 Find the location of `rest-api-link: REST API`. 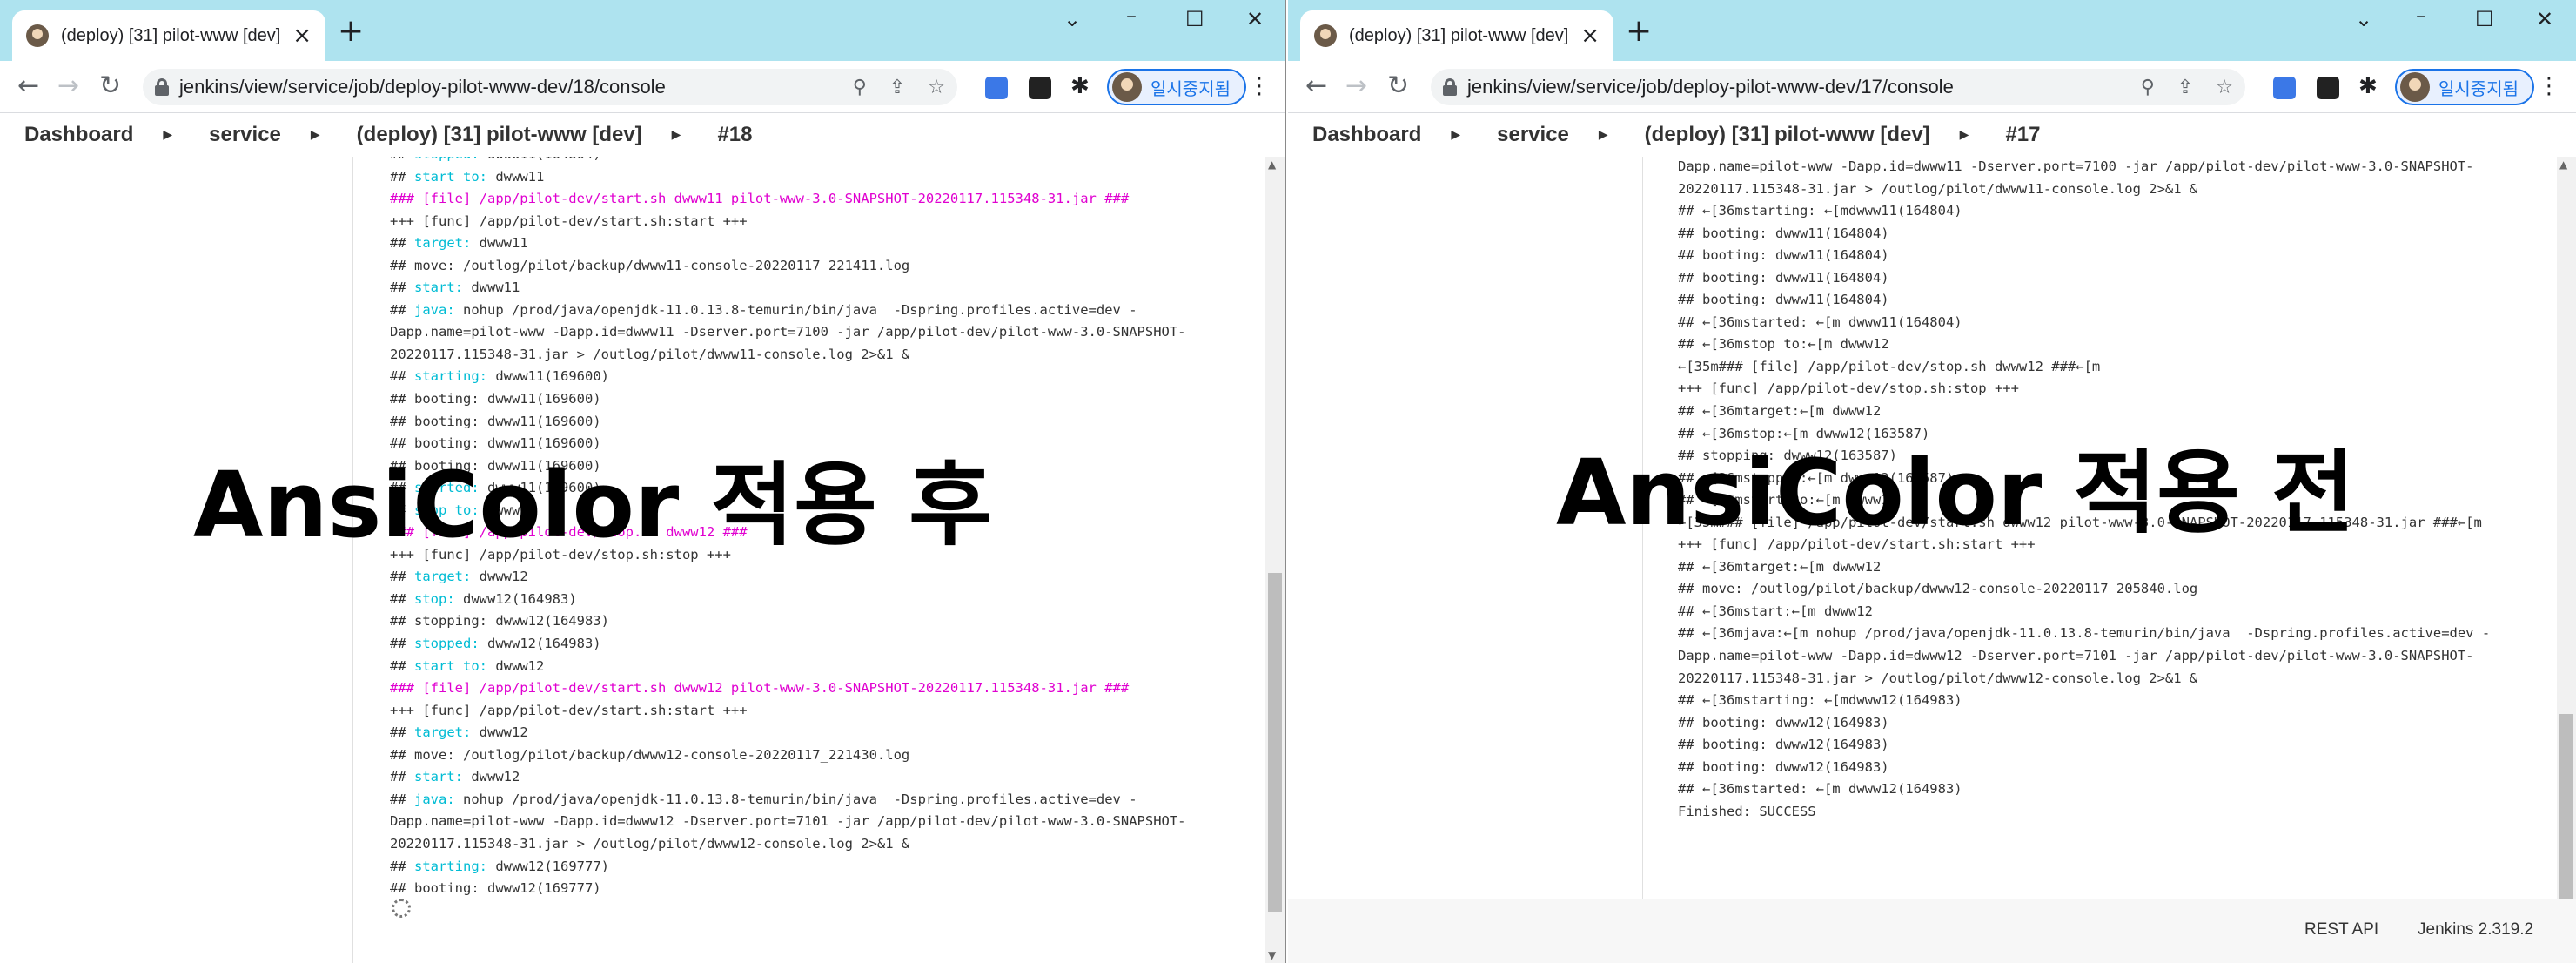

rest-api-link: REST API is located at coordinates (2341, 930).